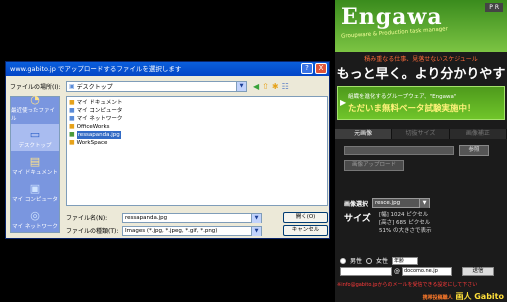  What do you see at coordinates (478, 271) in the screenshot?
I see `send-button: 送信` at bounding box center [478, 271].